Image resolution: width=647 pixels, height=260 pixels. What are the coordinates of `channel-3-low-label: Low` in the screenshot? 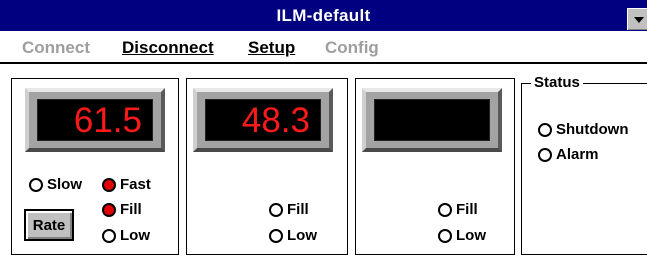 It's located at (471, 235).